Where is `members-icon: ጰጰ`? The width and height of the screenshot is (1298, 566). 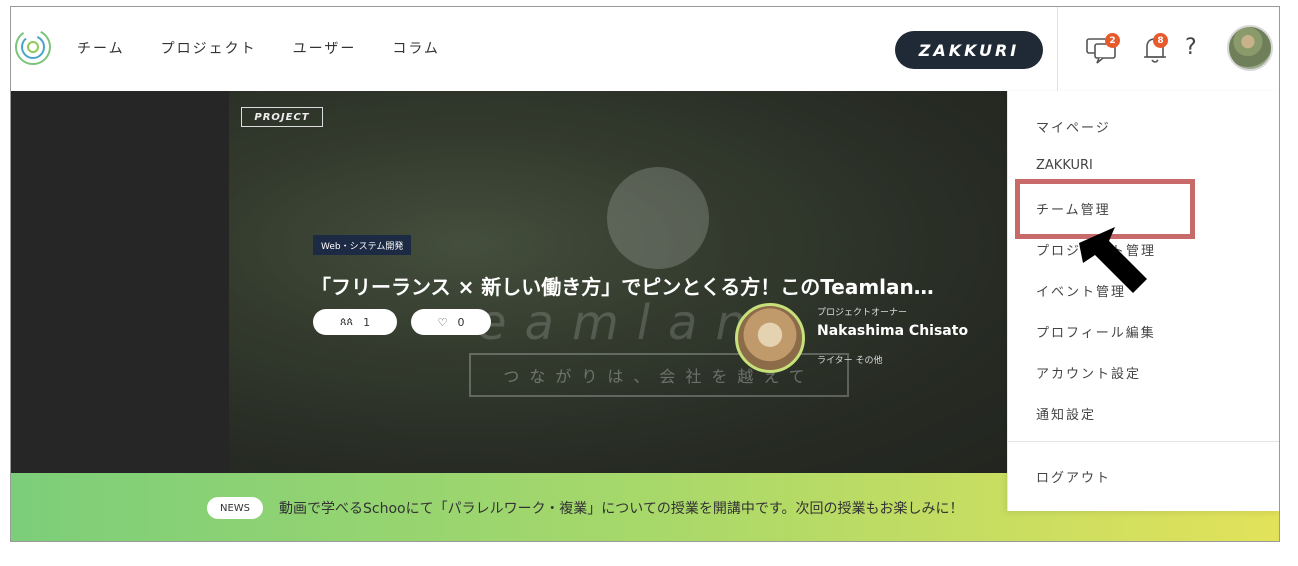
members-icon: ጰጰ is located at coordinates (346, 321).